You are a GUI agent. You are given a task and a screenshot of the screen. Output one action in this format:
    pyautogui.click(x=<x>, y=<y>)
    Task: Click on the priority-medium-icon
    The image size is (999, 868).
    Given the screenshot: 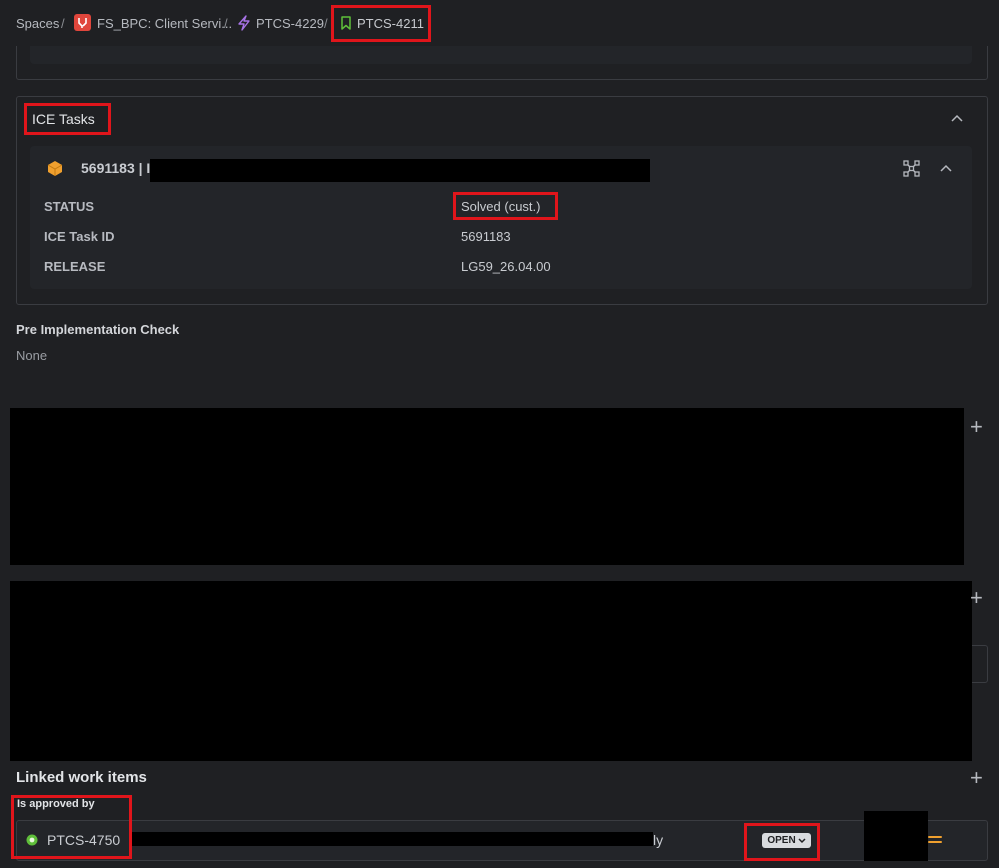 What is the action you would take?
    pyautogui.click(x=935, y=839)
    